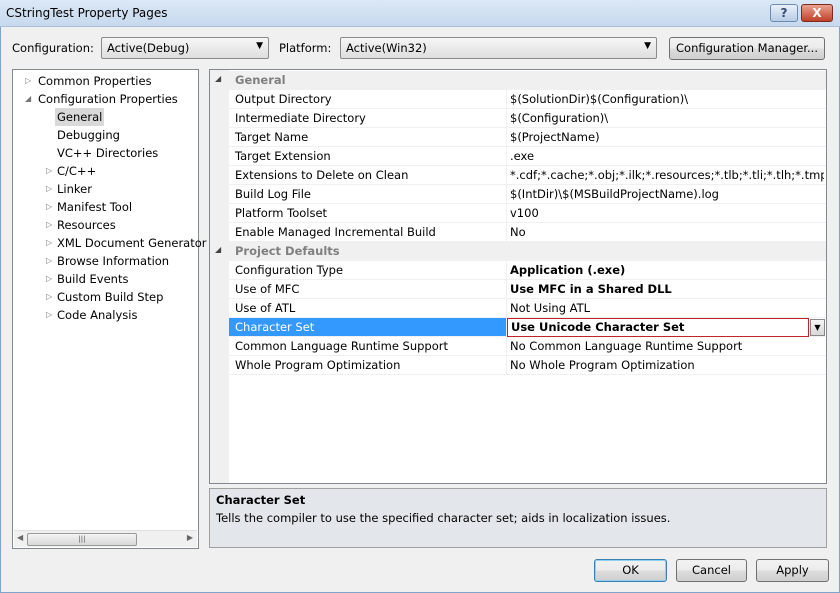  I want to click on apply-button: Apply, so click(792, 570).